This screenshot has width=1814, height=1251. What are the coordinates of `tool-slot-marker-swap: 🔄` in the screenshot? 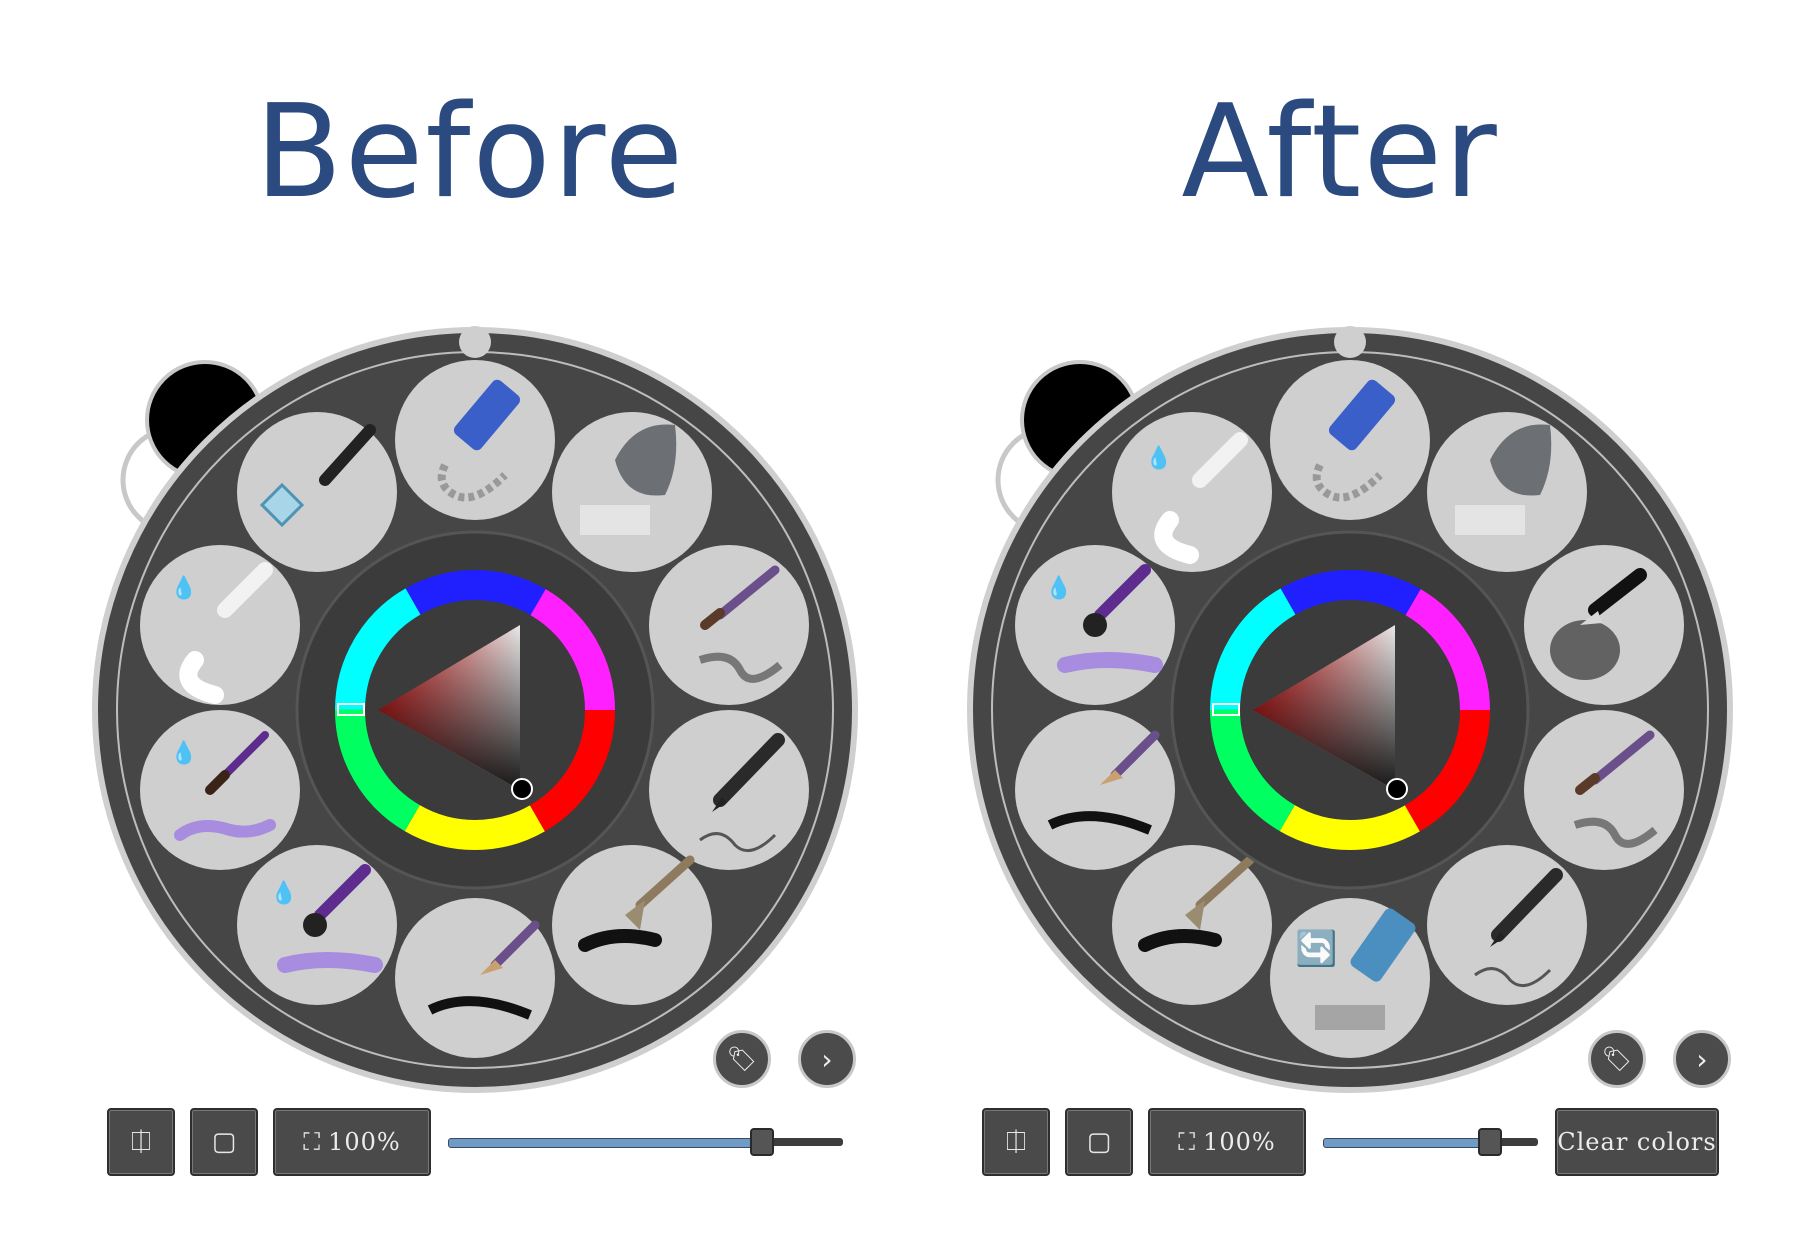 It's located at (1350, 978).